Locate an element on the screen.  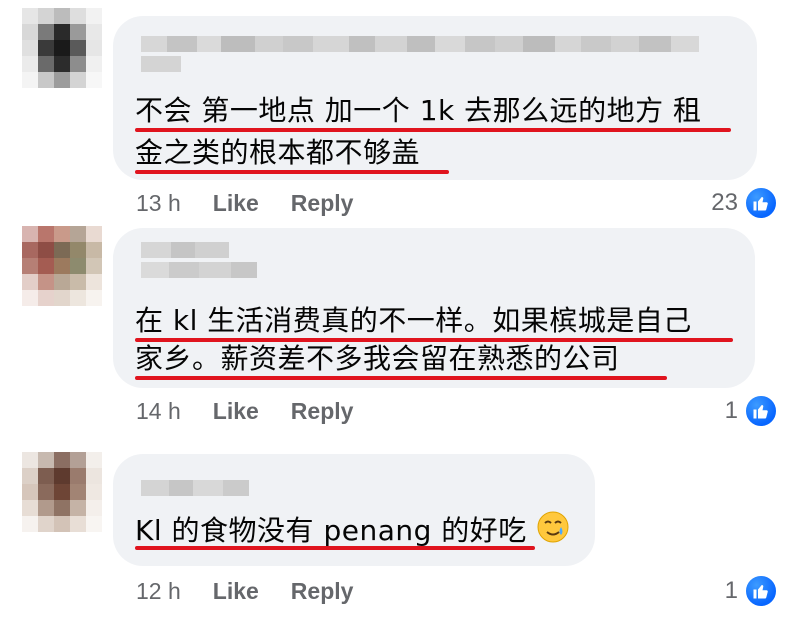
reaction-summary: 23 is located at coordinates (744, 203).